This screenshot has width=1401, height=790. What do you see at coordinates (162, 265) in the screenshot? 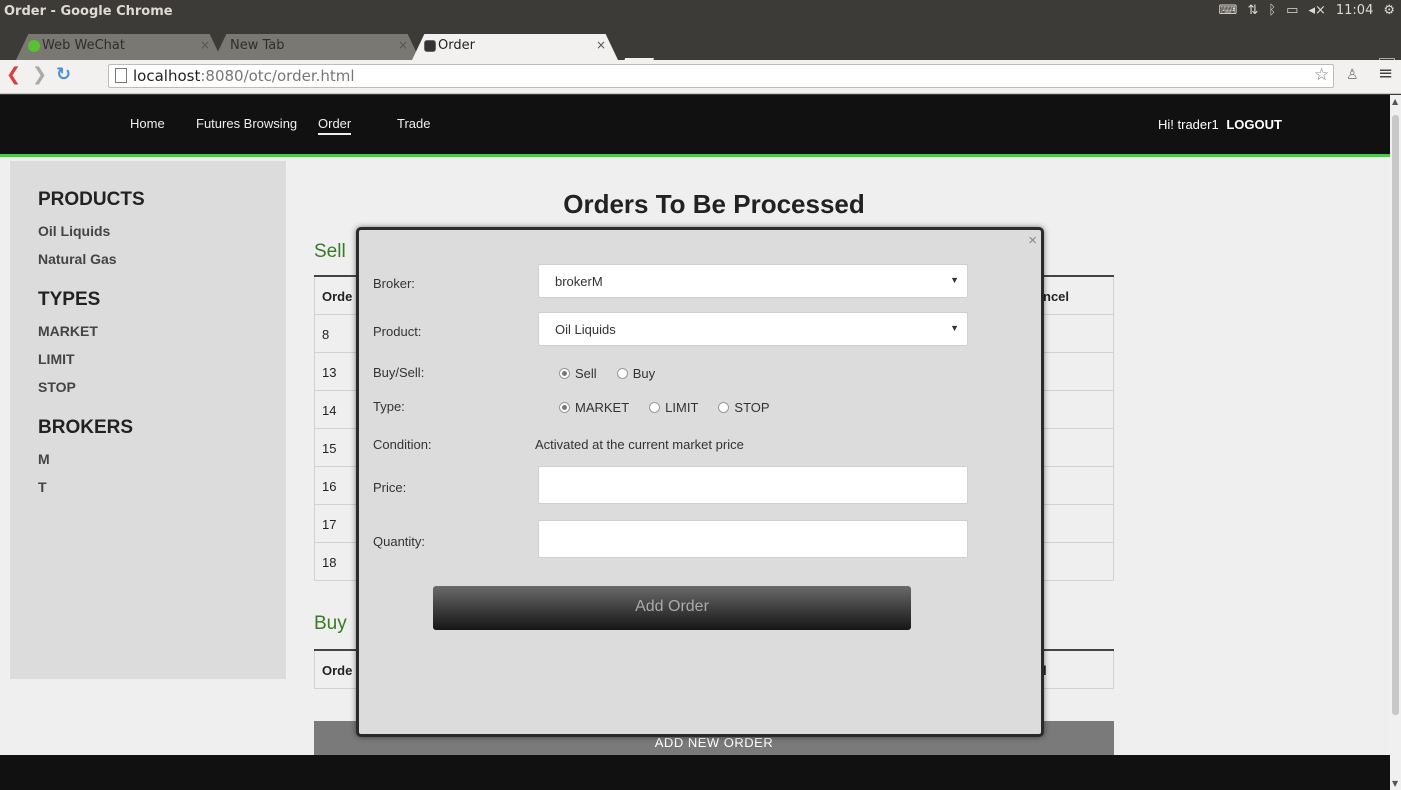
I see `sidebar-item-natural-gas: Natural Gas` at bounding box center [162, 265].